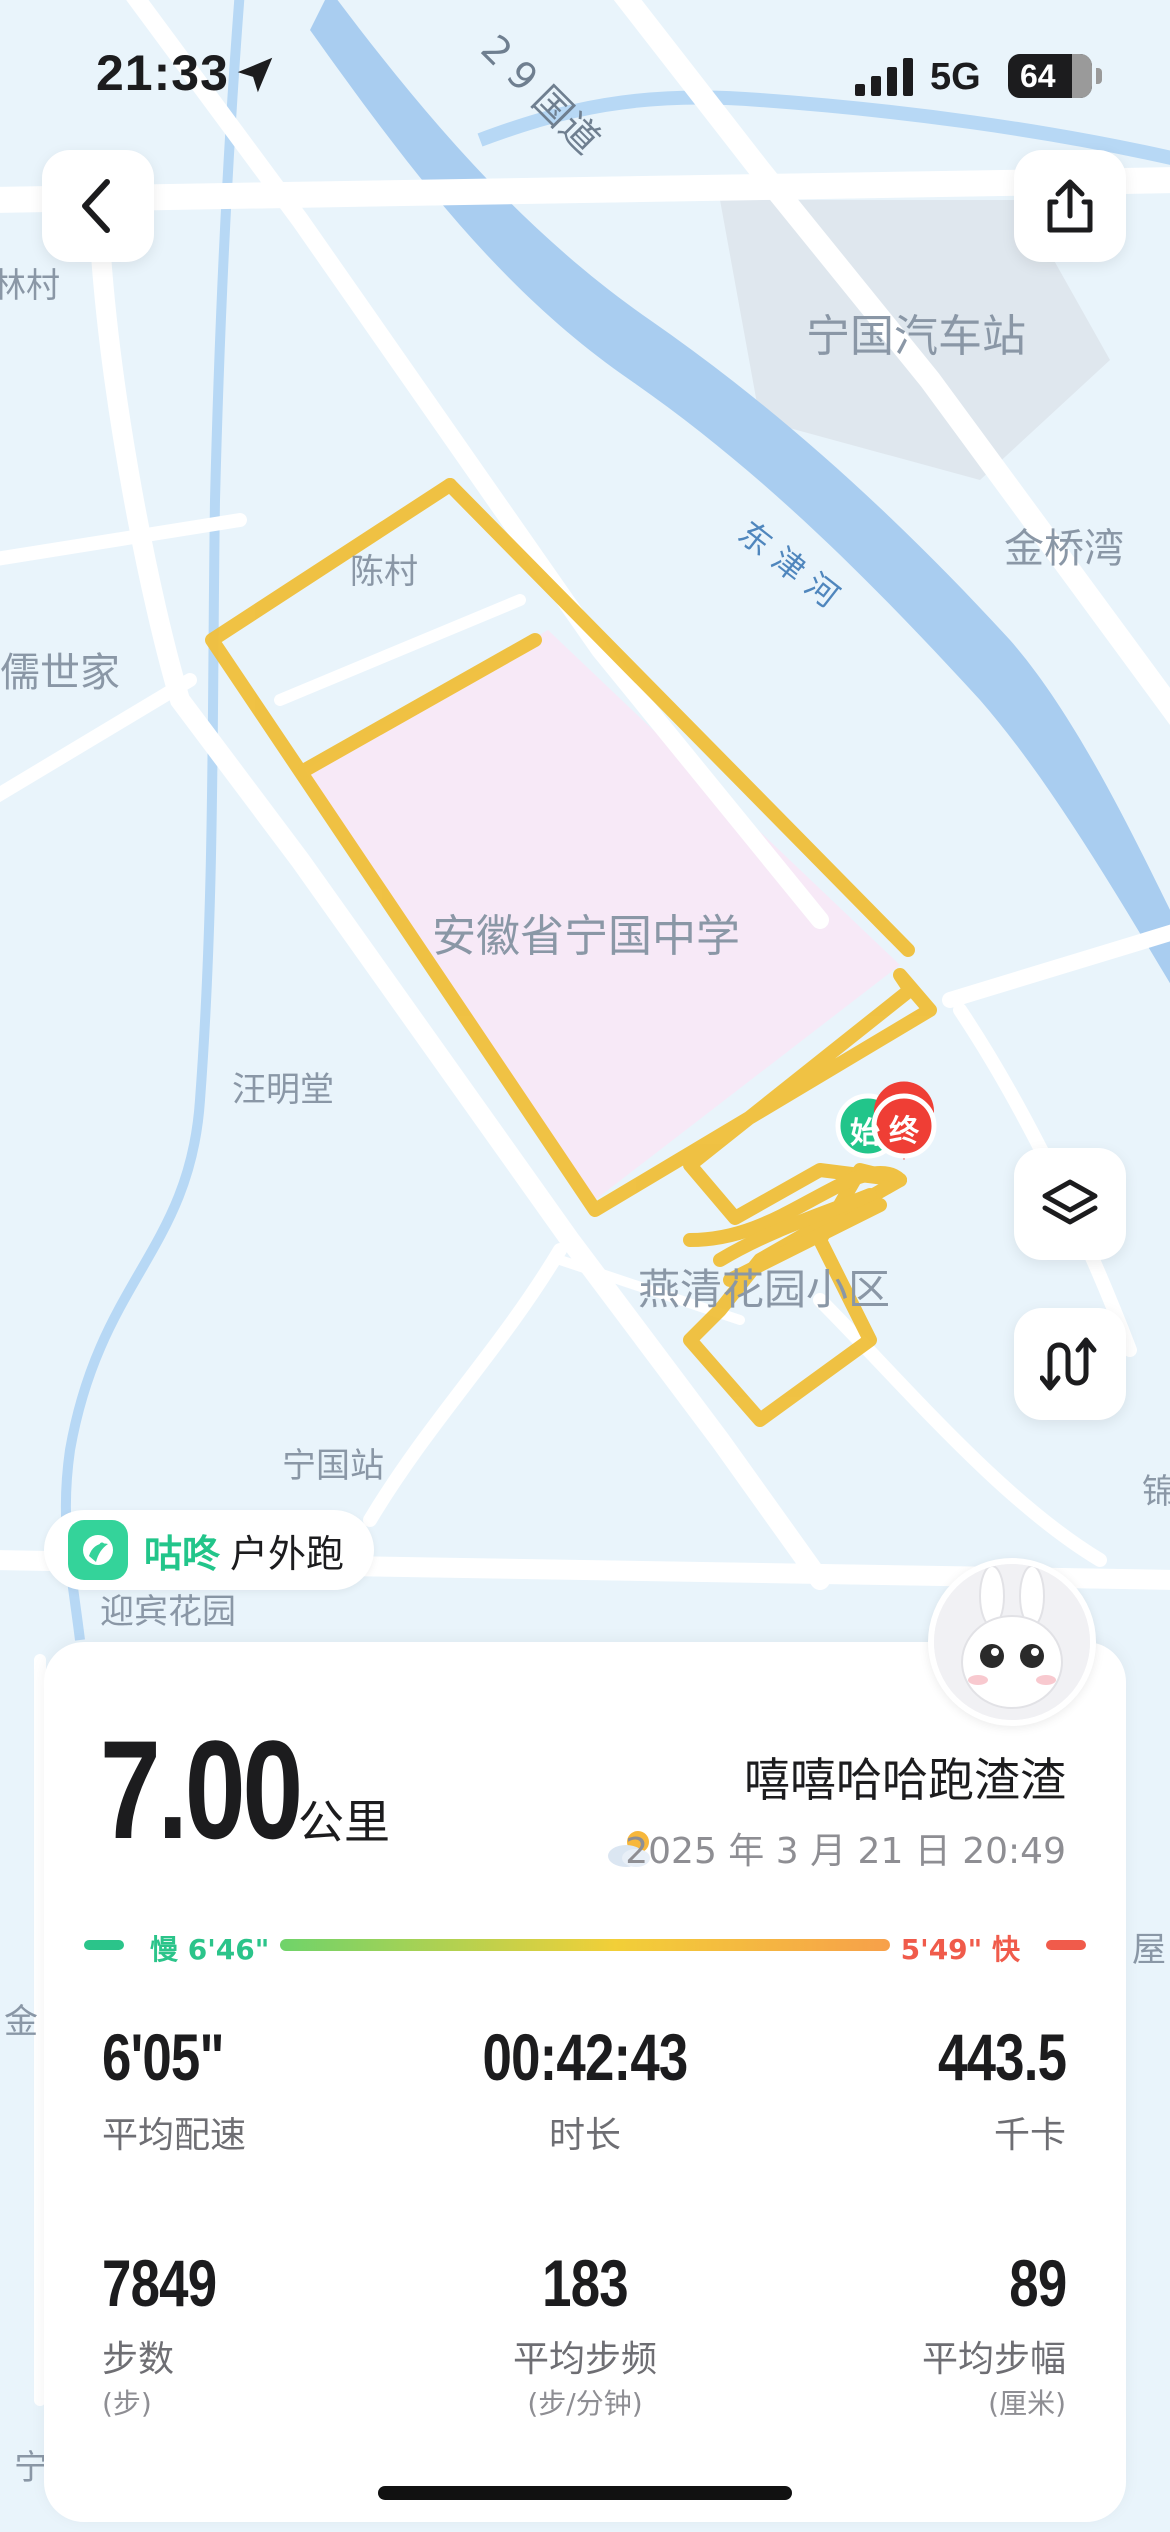  I want to click on map-label-right-wu: 屋, so click(1149, 1950).